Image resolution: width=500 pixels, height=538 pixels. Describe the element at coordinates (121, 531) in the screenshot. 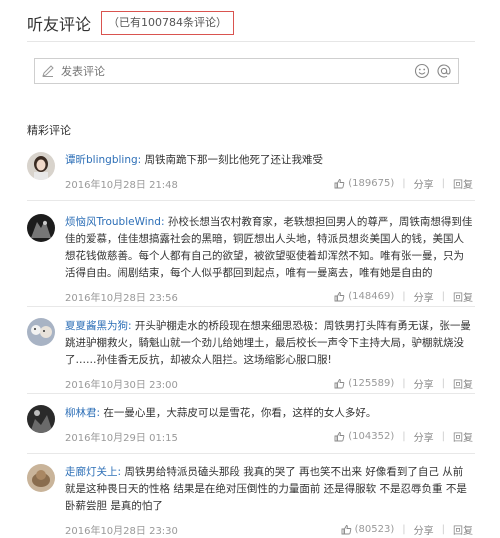

I see `comment-time: 2016年10月28日 23:30` at that location.